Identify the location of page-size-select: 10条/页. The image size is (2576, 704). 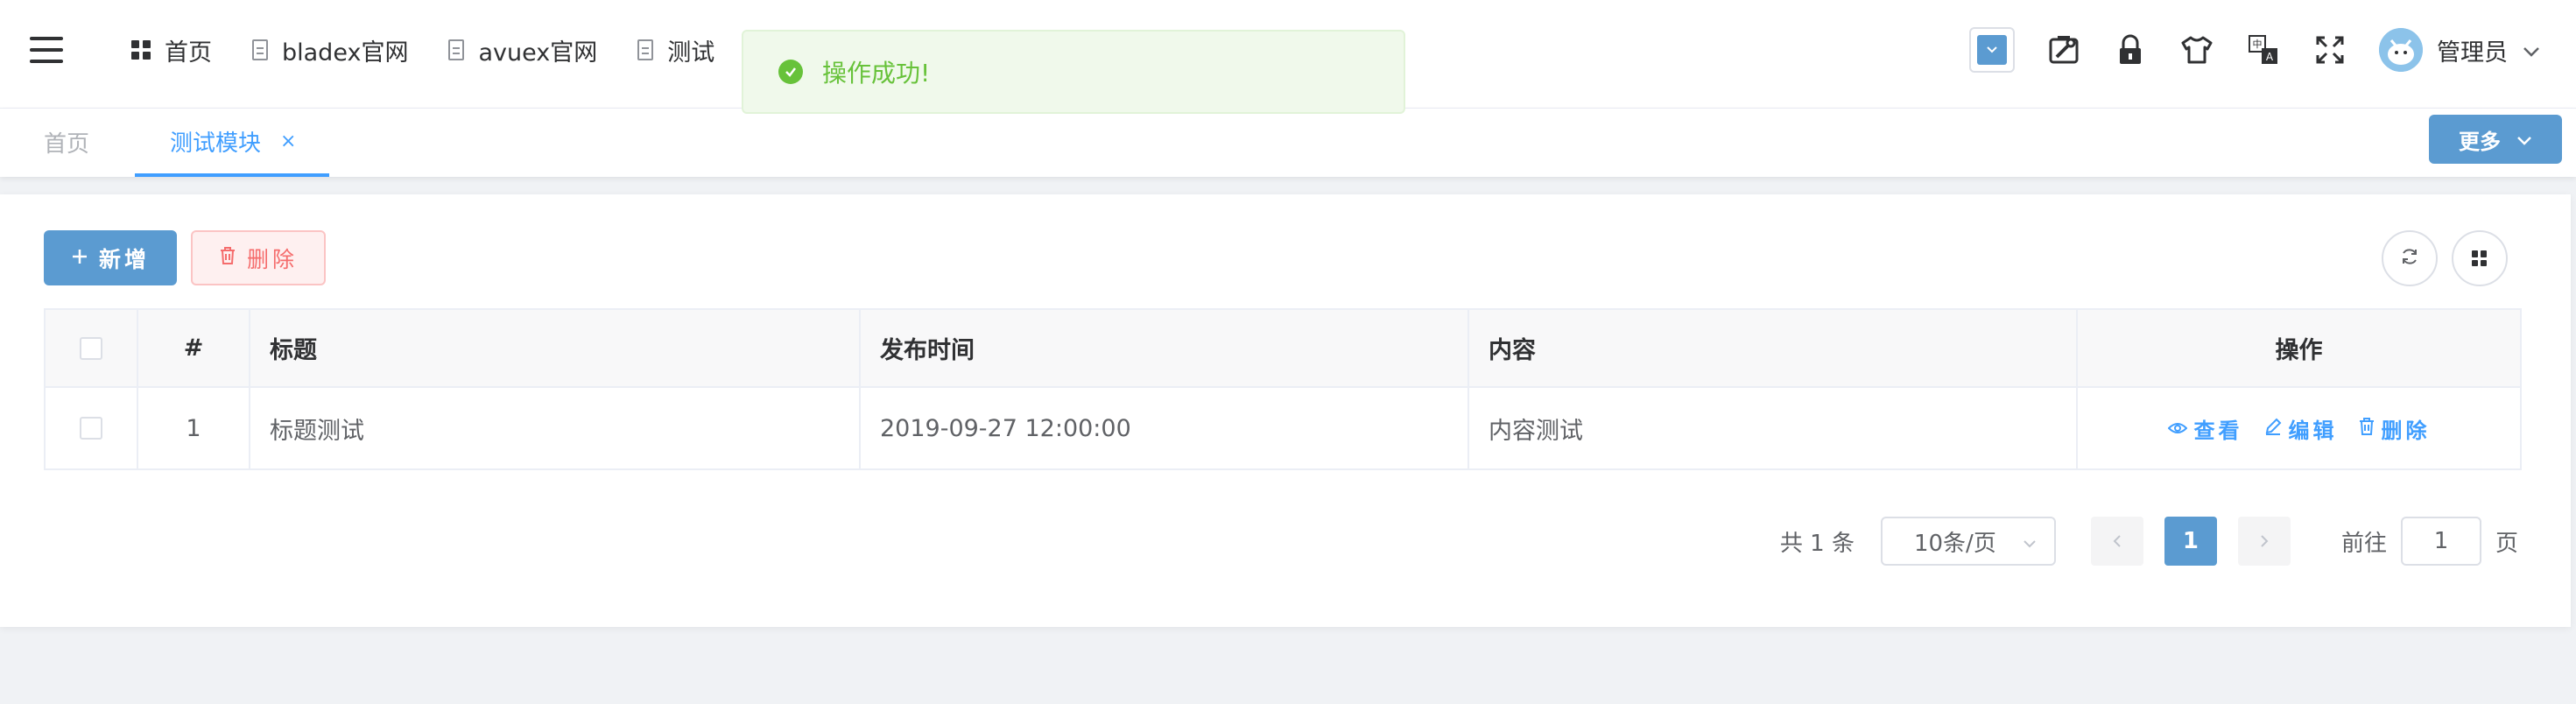
(1968, 541).